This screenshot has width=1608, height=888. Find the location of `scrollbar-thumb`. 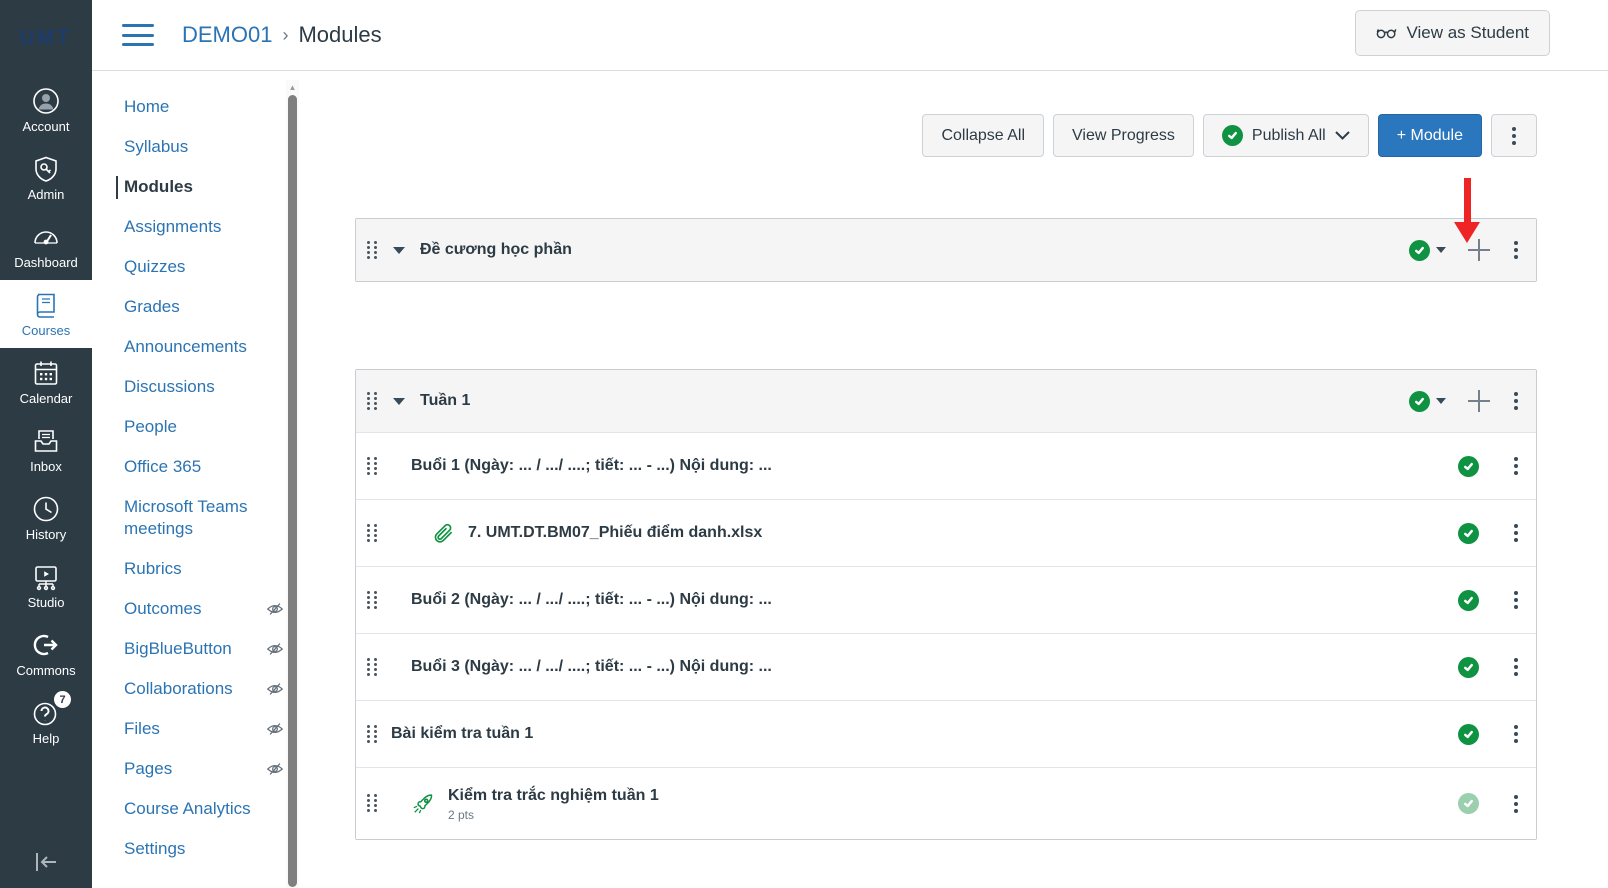

scrollbar-thumb is located at coordinates (292, 491).